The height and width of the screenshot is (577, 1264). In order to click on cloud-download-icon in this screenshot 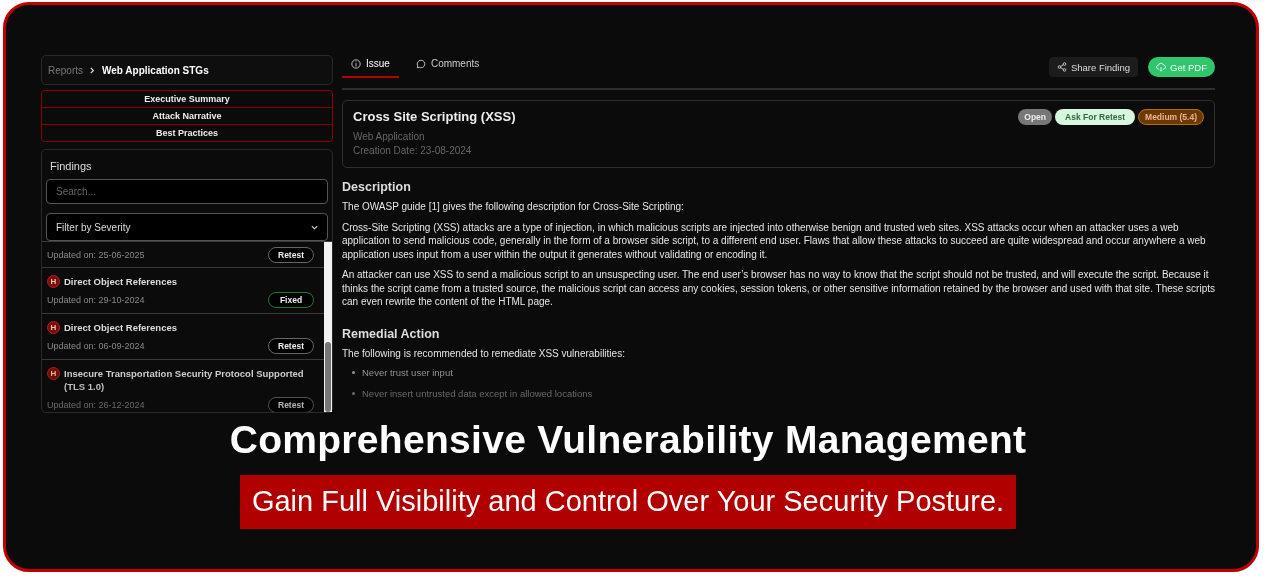, I will do `click(1161, 67)`.